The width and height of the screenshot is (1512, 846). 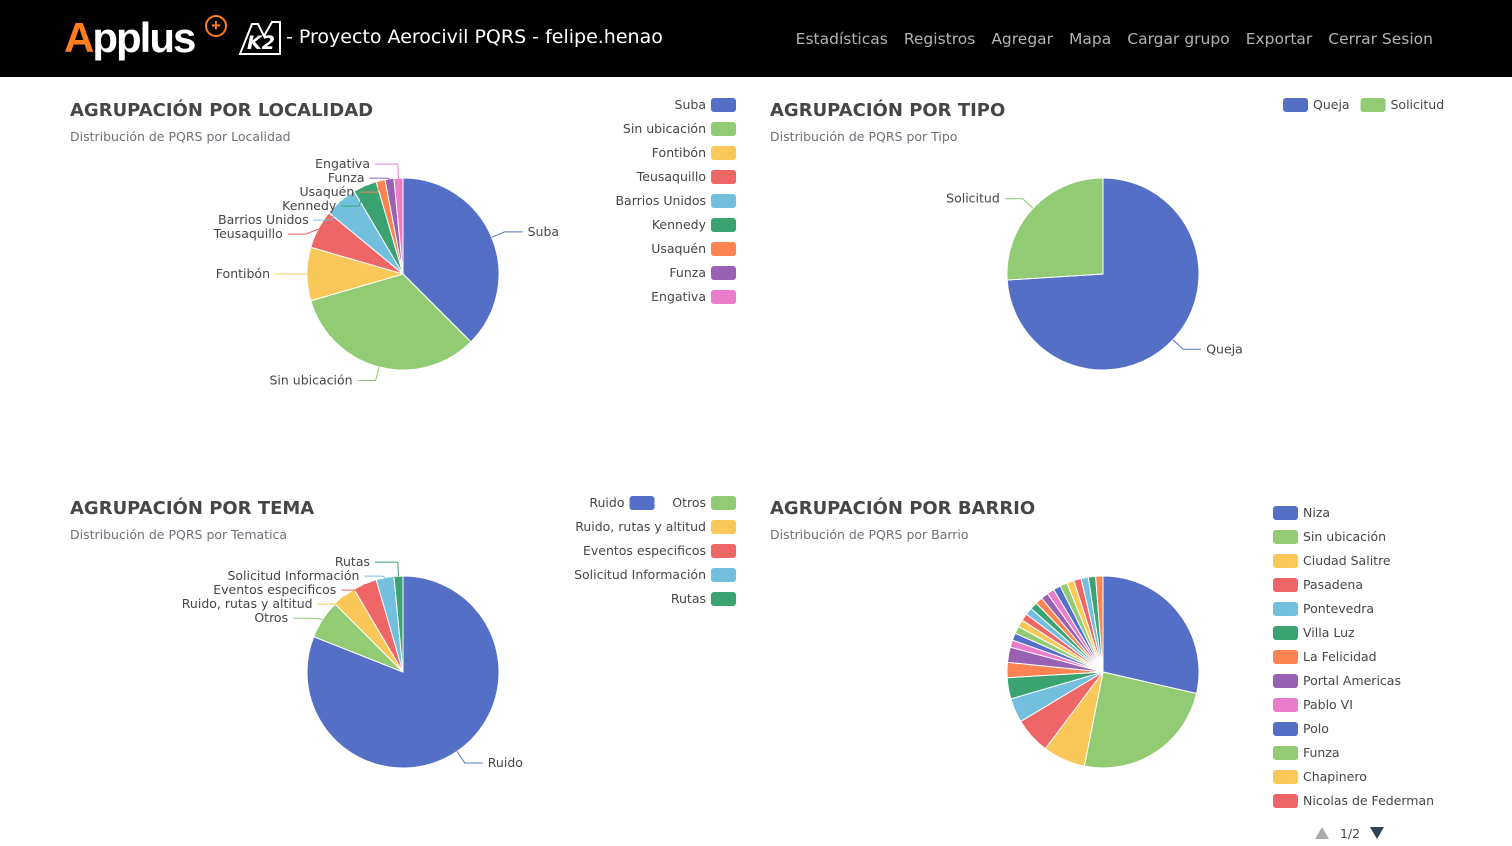 What do you see at coordinates (678, 296) in the screenshot?
I see `legend-label-engativa: Engativa` at bounding box center [678, 296].